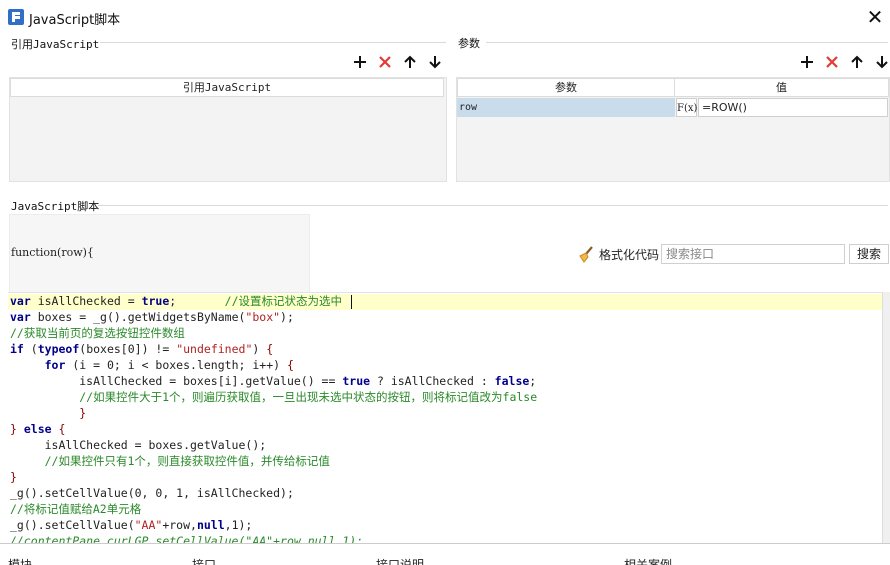 This screenshot has width=890, height=565. I want to click on delete-ref-button, so click(385, 62).